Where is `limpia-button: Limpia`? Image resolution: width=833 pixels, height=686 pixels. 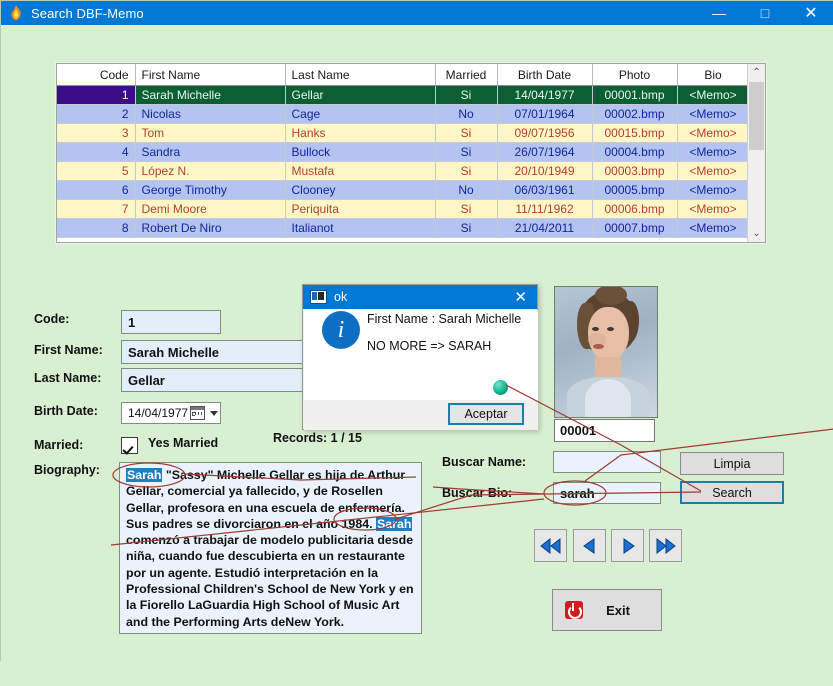
limpia-button: Limpia is located at coordinates (732, 463).